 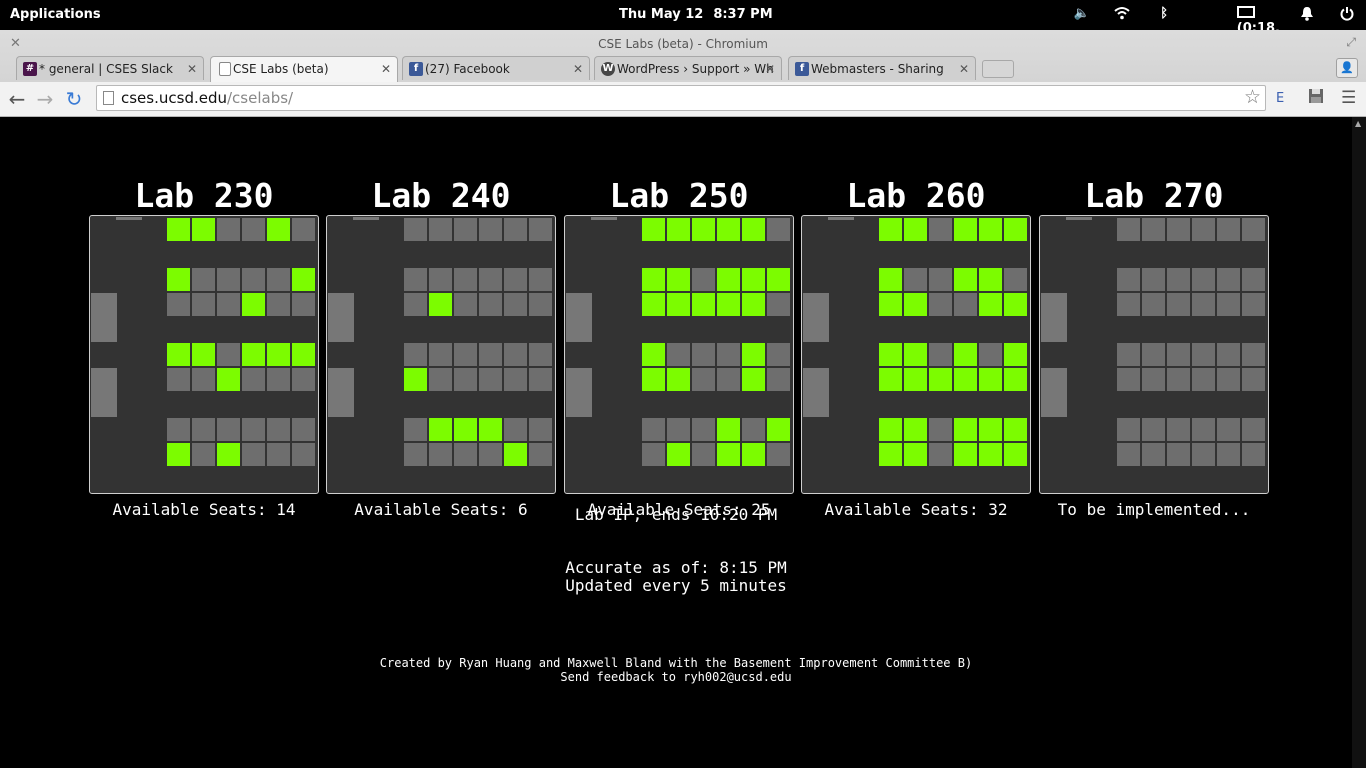 What do you see at coordinates (916, 195) in the screenshot?
I see `lab-title: Lab 260` at bounding box center [916, 195].